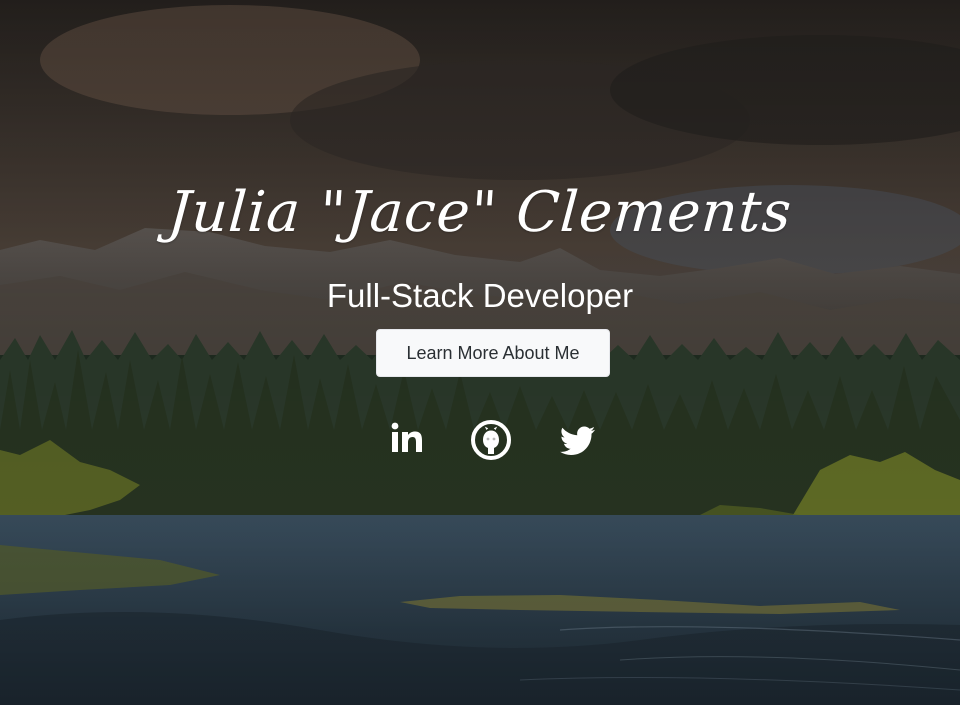 The image size is (960, 705). I want to click on hero-name: Julia "Jace" Clements, so click(480, 212).